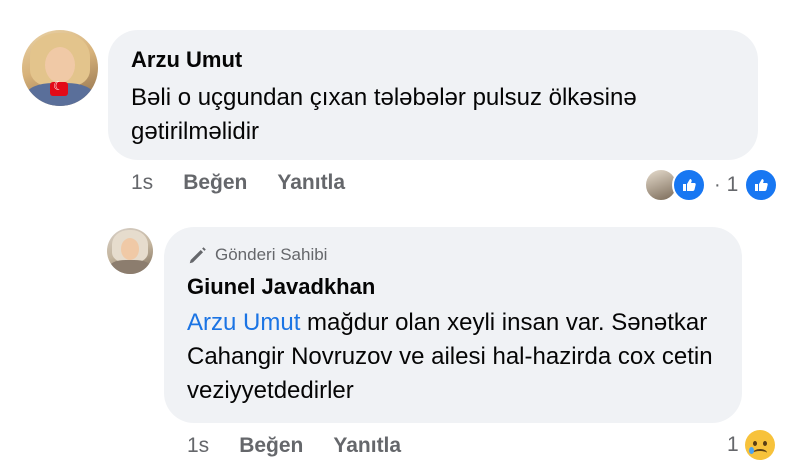 The image size is (800, 476). Describe the element at coordinates (186, 60) in the screenshot. I see `comment-author: Arzu Umut` at that location.